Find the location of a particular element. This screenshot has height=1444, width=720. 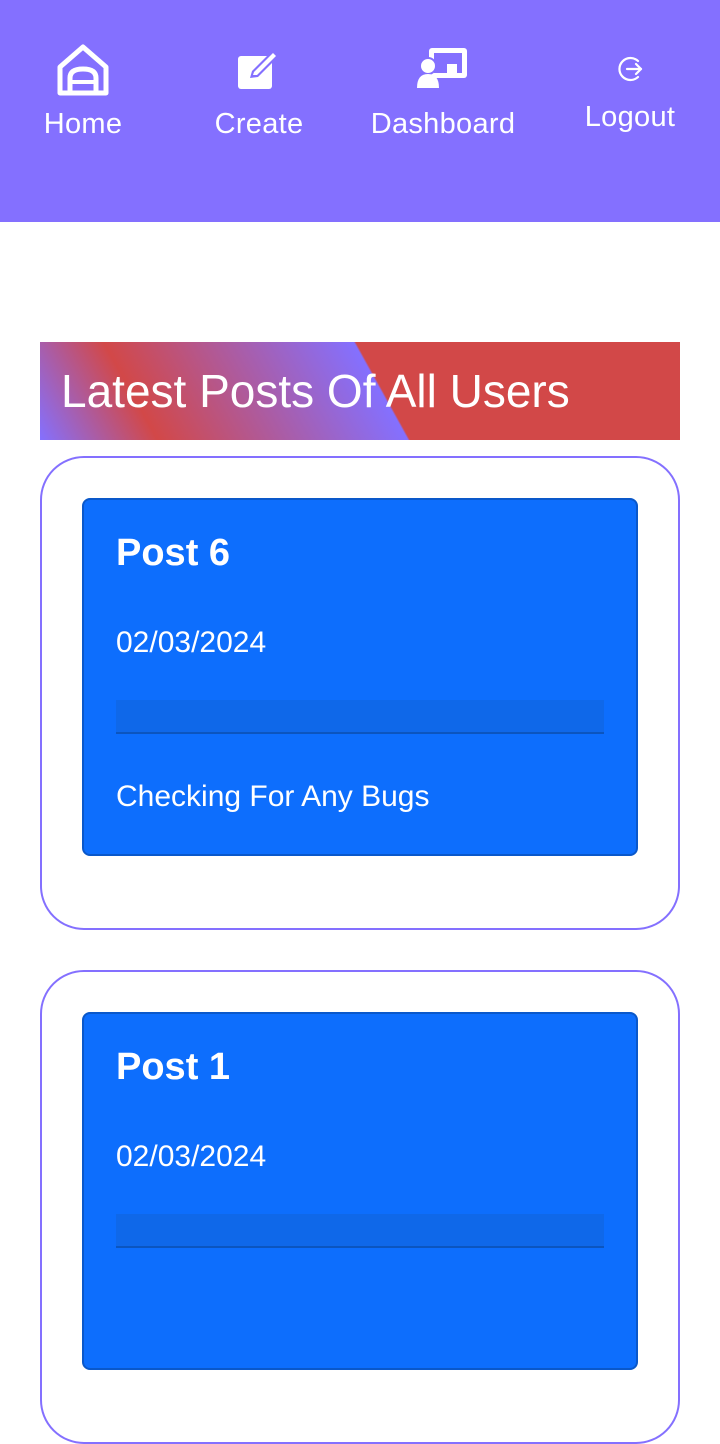

dashboard-icon is located at coordinates (443, 70).